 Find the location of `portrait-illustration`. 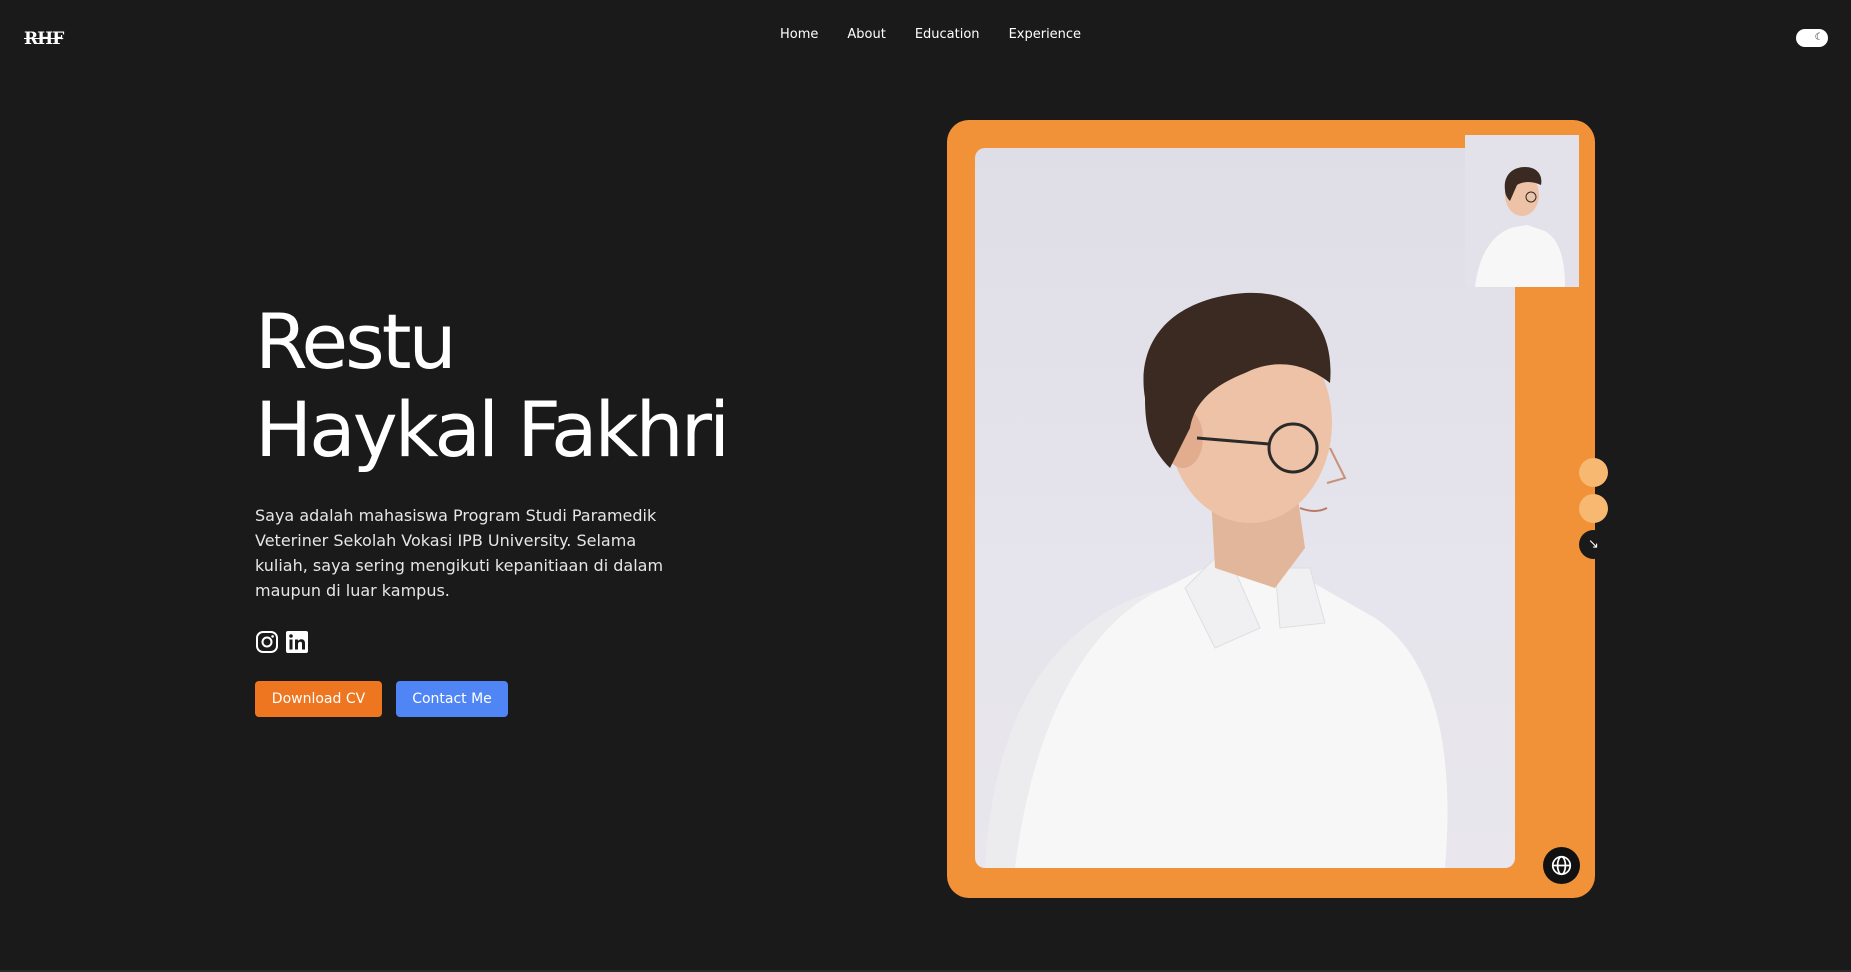

portrait-illustration is located at coordinates (1216, 580).